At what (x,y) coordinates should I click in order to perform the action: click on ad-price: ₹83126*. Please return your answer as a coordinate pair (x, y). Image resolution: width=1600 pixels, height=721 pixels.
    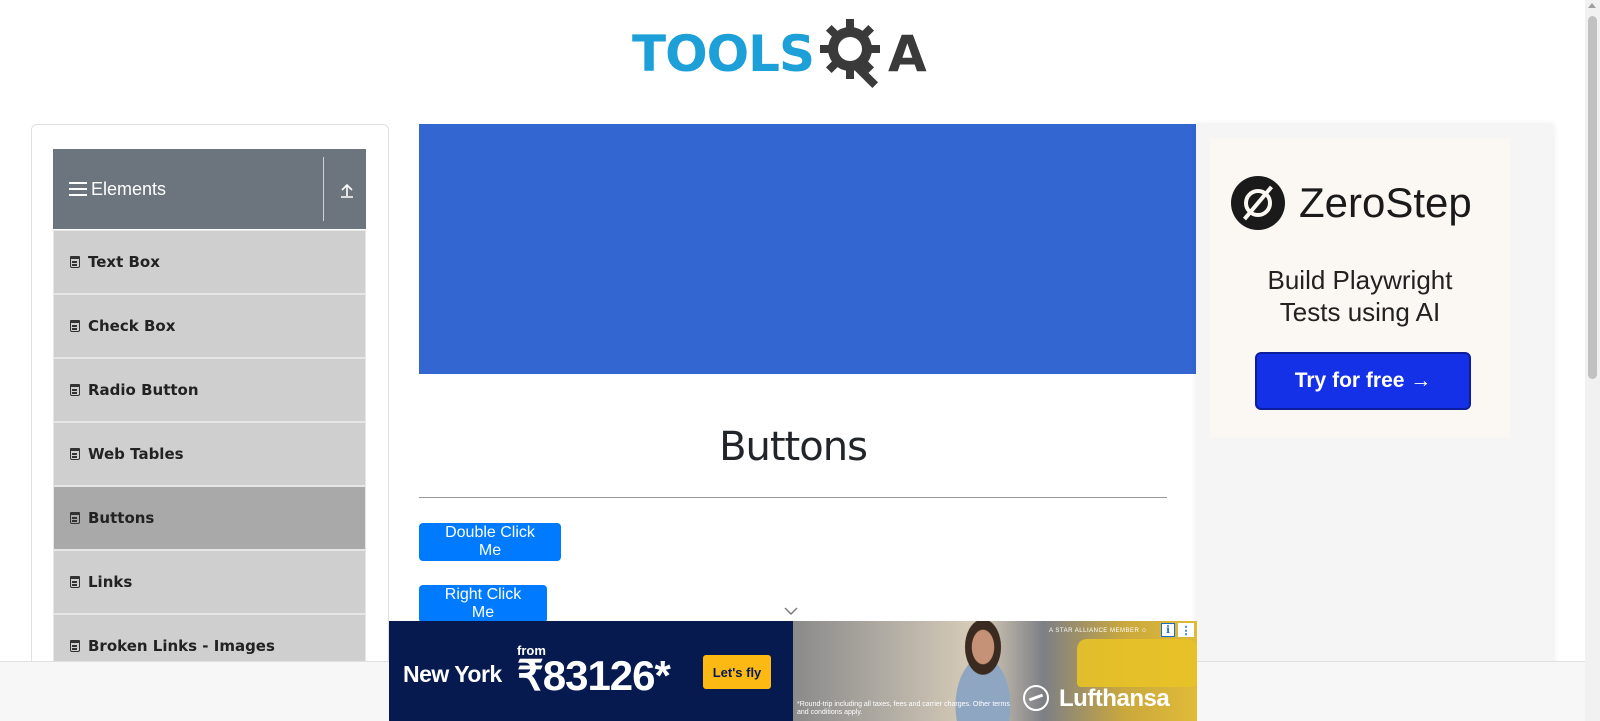
    Looking at the image, I should click on (594, 675).